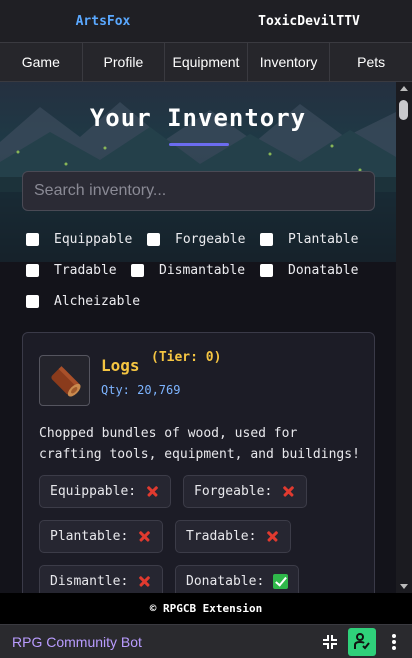 Image resolution: width=412 pixels, height=658 pixels. Describe the element at coordinates (199, 144) in the screenshot. I see `title-underline` at that location.